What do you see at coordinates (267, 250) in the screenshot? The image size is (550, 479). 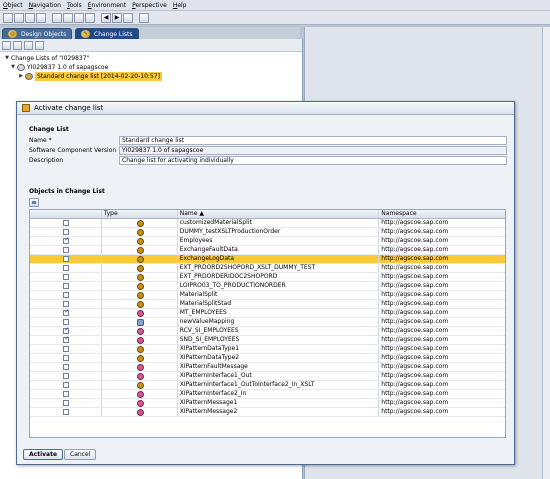 I see `table-row: ExchangeFaultData http://agscoe.sap.com` at bounding box center [267, 250].